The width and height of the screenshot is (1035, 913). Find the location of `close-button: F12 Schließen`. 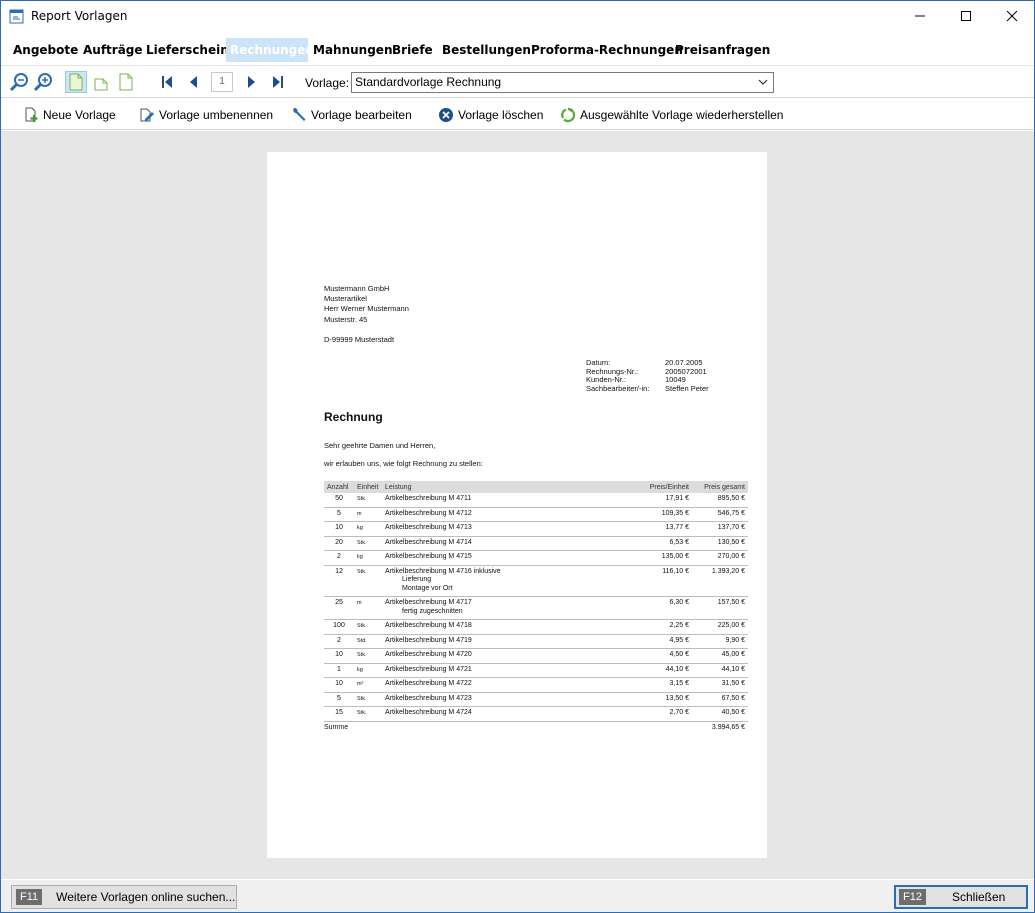

close-button: F12 Schließen is located at coordinates (961, 897).